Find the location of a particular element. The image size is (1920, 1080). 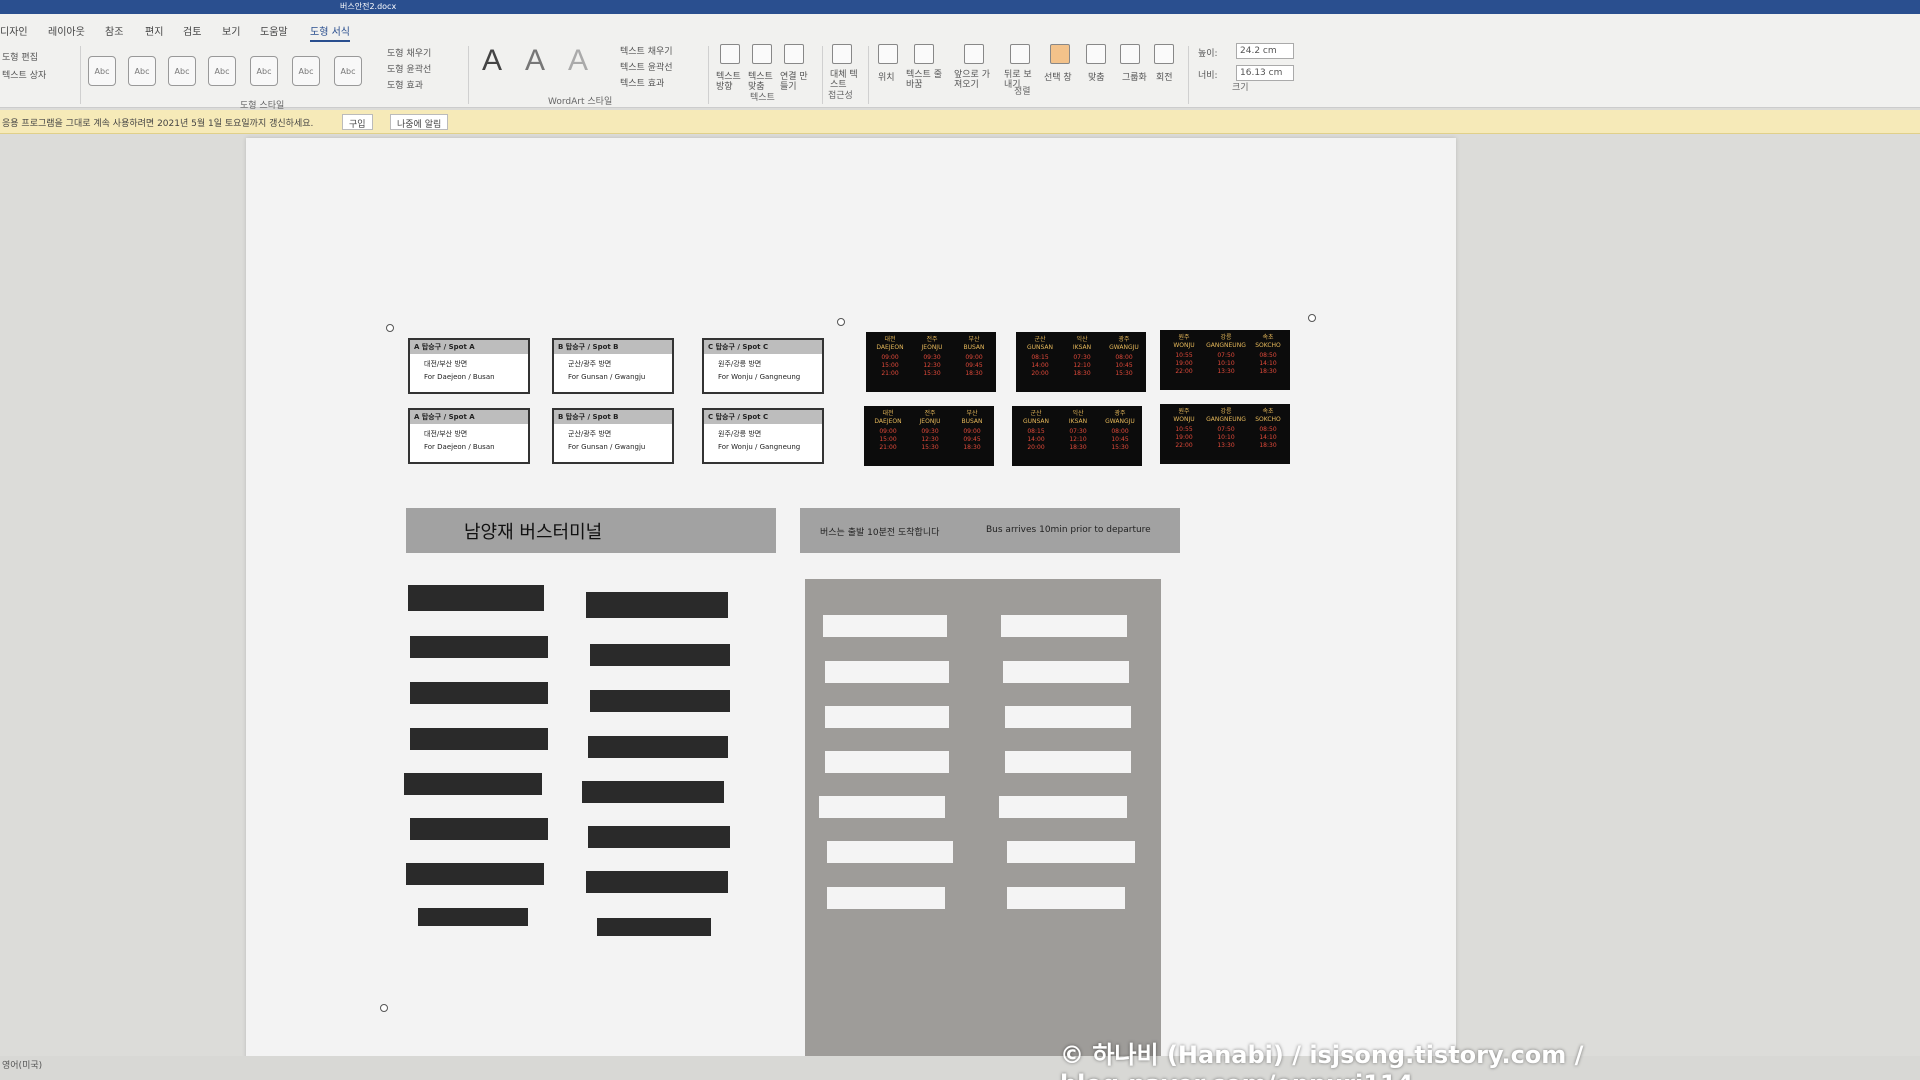

shape-style-7: Abc is located at coordinates (348, 71).